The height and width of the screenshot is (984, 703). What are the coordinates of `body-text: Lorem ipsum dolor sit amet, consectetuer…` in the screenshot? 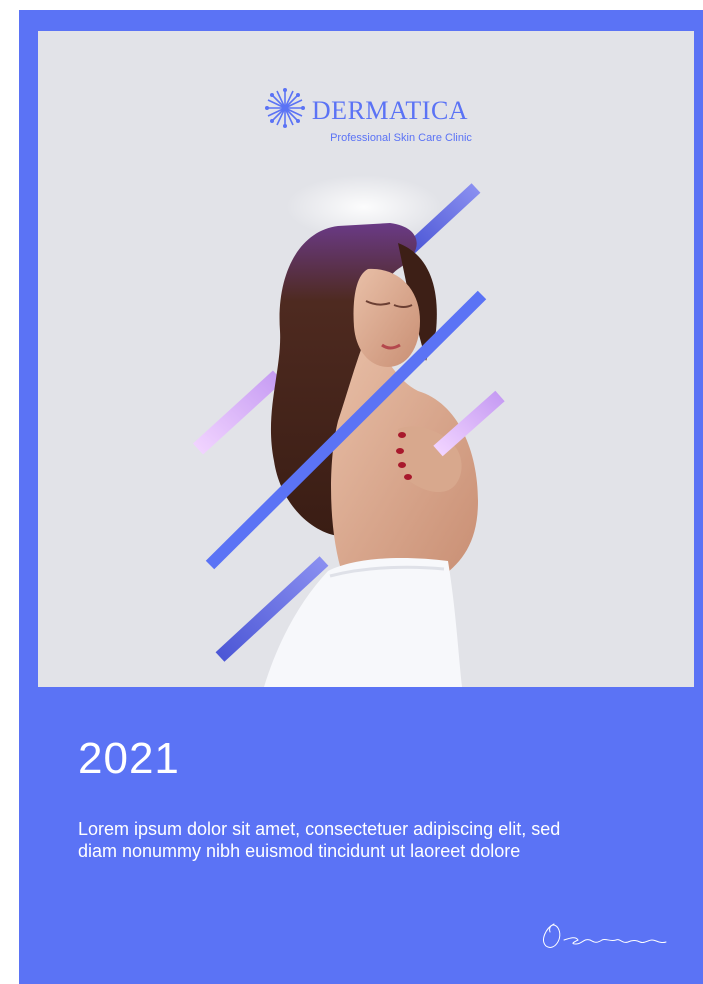 It's located at (319, 840).